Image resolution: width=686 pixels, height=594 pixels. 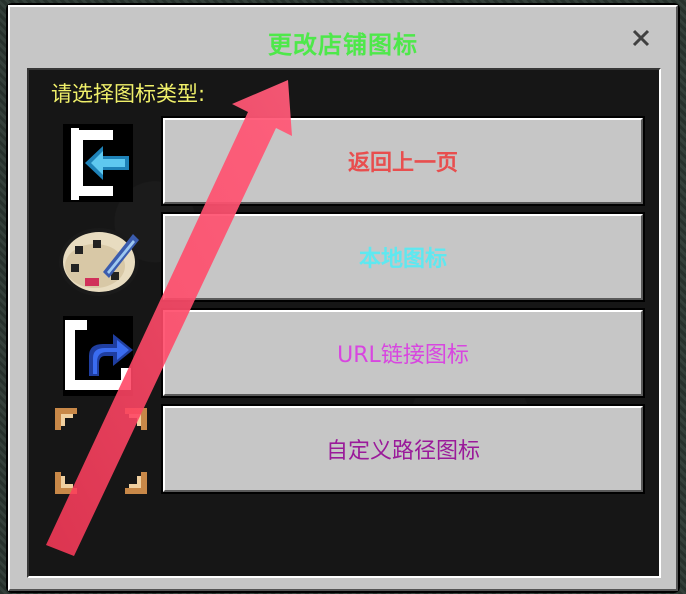 I want to click on url-link-icon-button: URL链接图标, so click(x=403, y=353).